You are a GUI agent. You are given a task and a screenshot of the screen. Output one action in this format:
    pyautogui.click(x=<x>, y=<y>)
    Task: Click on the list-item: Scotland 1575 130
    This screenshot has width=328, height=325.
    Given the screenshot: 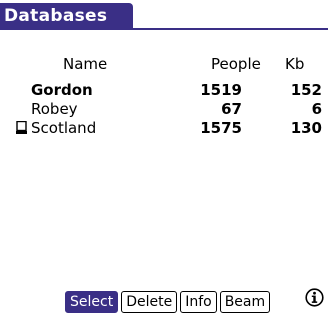 What is the action you would take?
    pyautogui.click(x=164, y=128)
    